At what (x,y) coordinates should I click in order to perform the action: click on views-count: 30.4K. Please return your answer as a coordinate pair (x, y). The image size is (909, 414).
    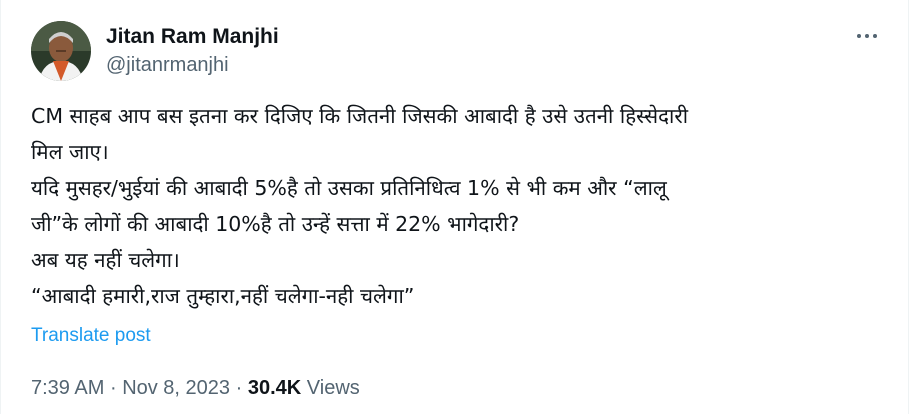
    Looking at the image, I should click on (274, 388).